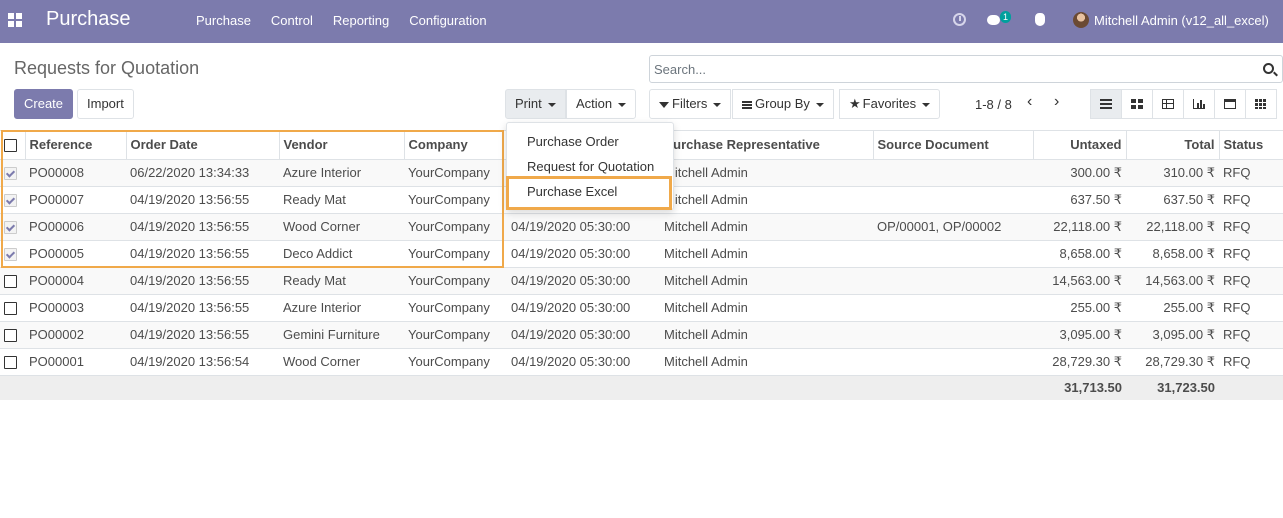 Image resolution: width=1283 pixels, height=518 pixels. What do you see at coordinates (218, 20) in the screenshot?
I see `menu-purchase: Purchase` at bounding box center [218, 20].